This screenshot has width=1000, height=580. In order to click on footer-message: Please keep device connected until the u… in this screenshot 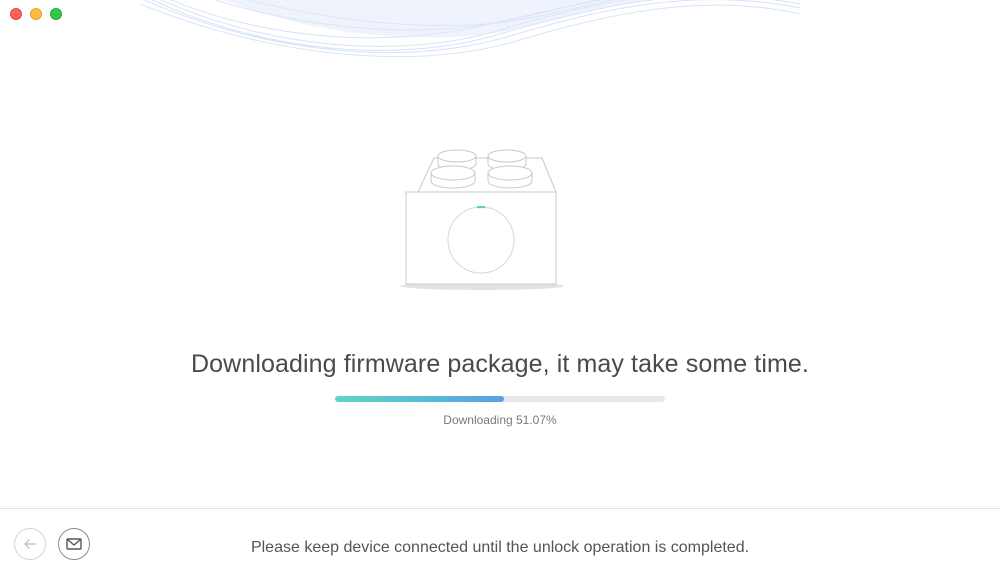, I will do `click(500, 547)`.